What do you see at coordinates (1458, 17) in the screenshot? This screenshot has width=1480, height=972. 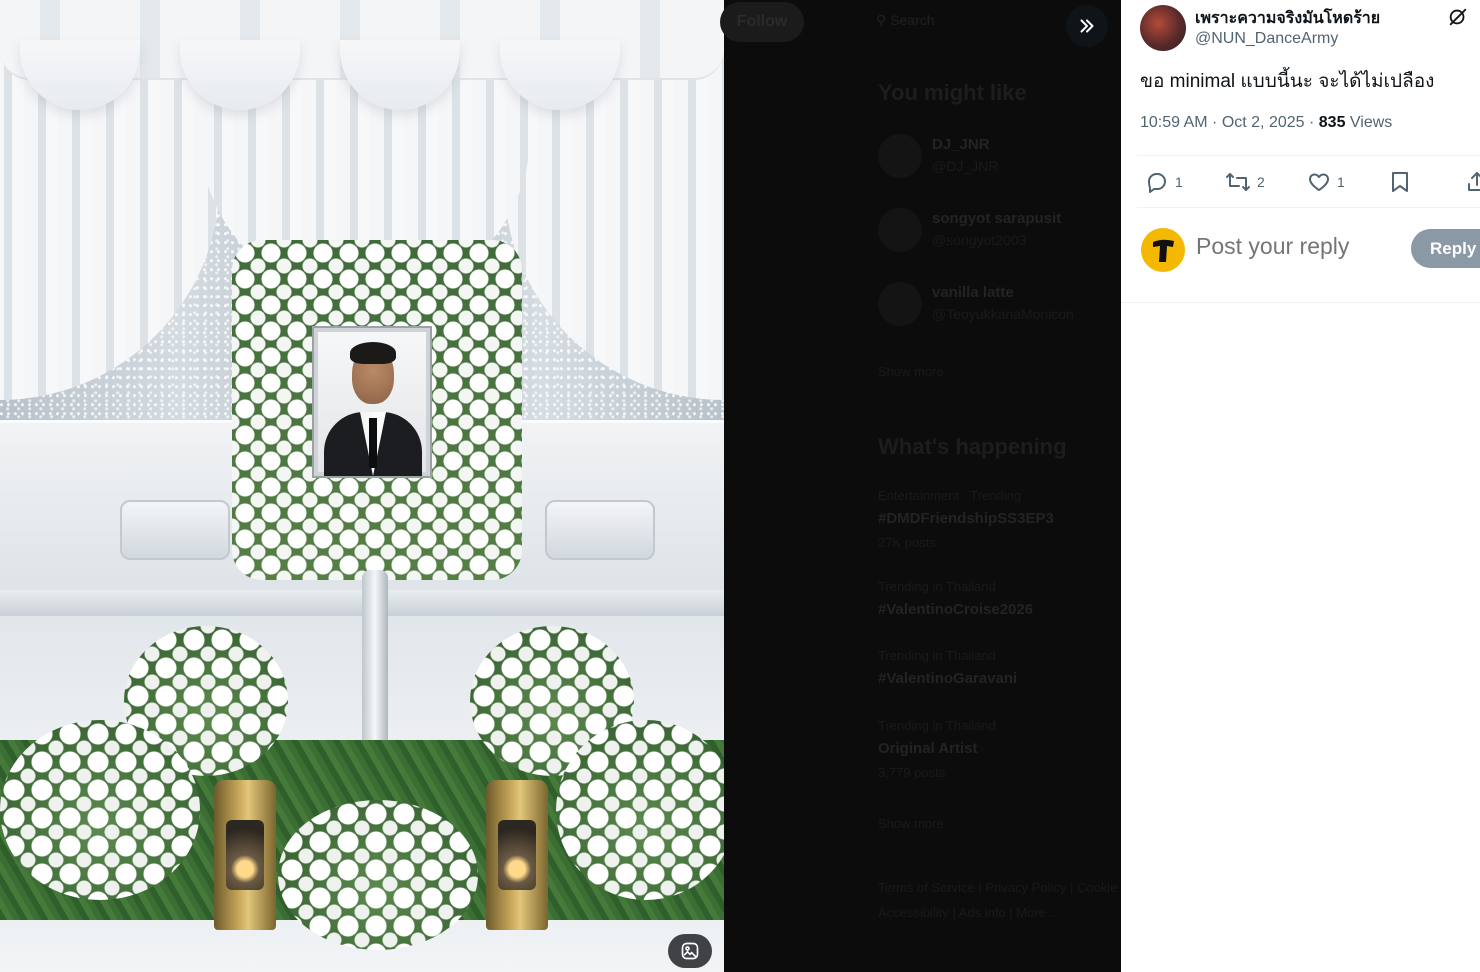 I see `grok-icon` at bounding box center [1458, 17].